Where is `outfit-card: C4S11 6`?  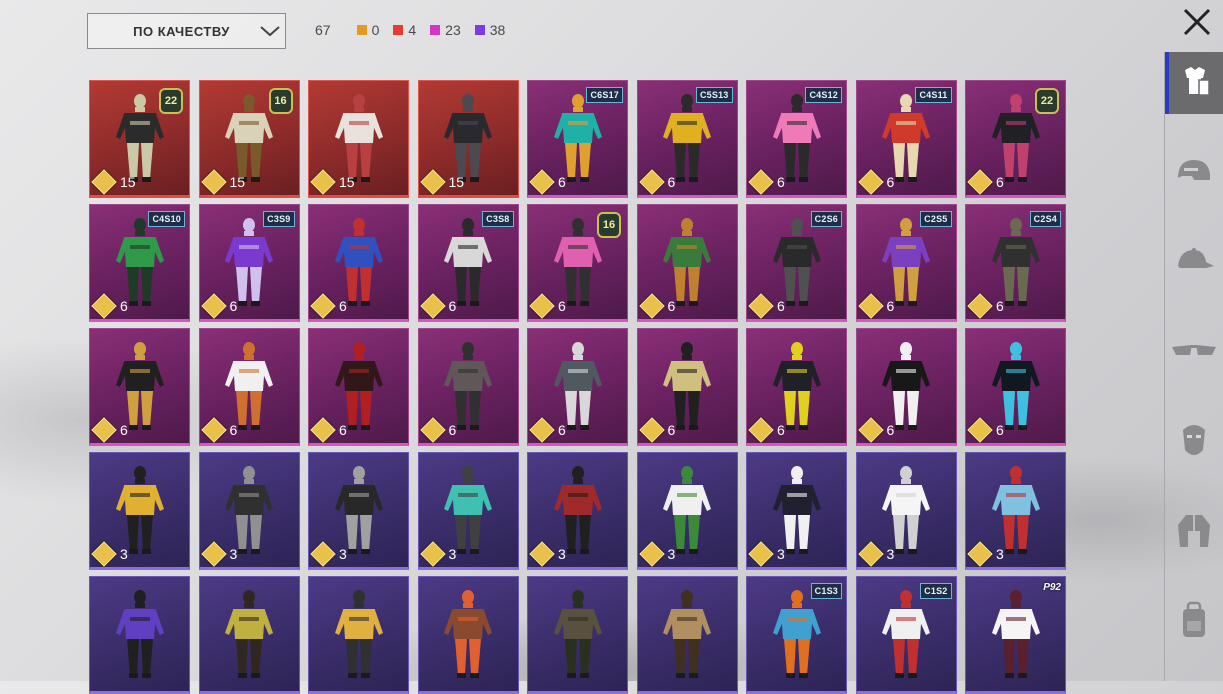 outfit-card: C4S11 6 is located at coordinates (906, 139).